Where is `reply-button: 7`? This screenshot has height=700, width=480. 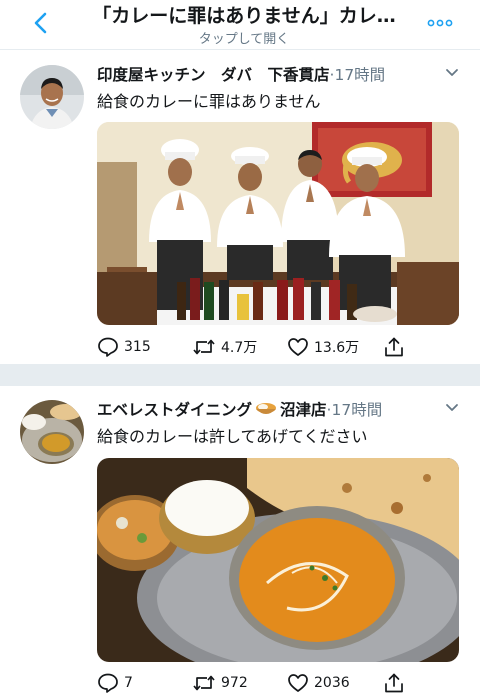
reply-button: 7 is located at coordinates (115, 683).